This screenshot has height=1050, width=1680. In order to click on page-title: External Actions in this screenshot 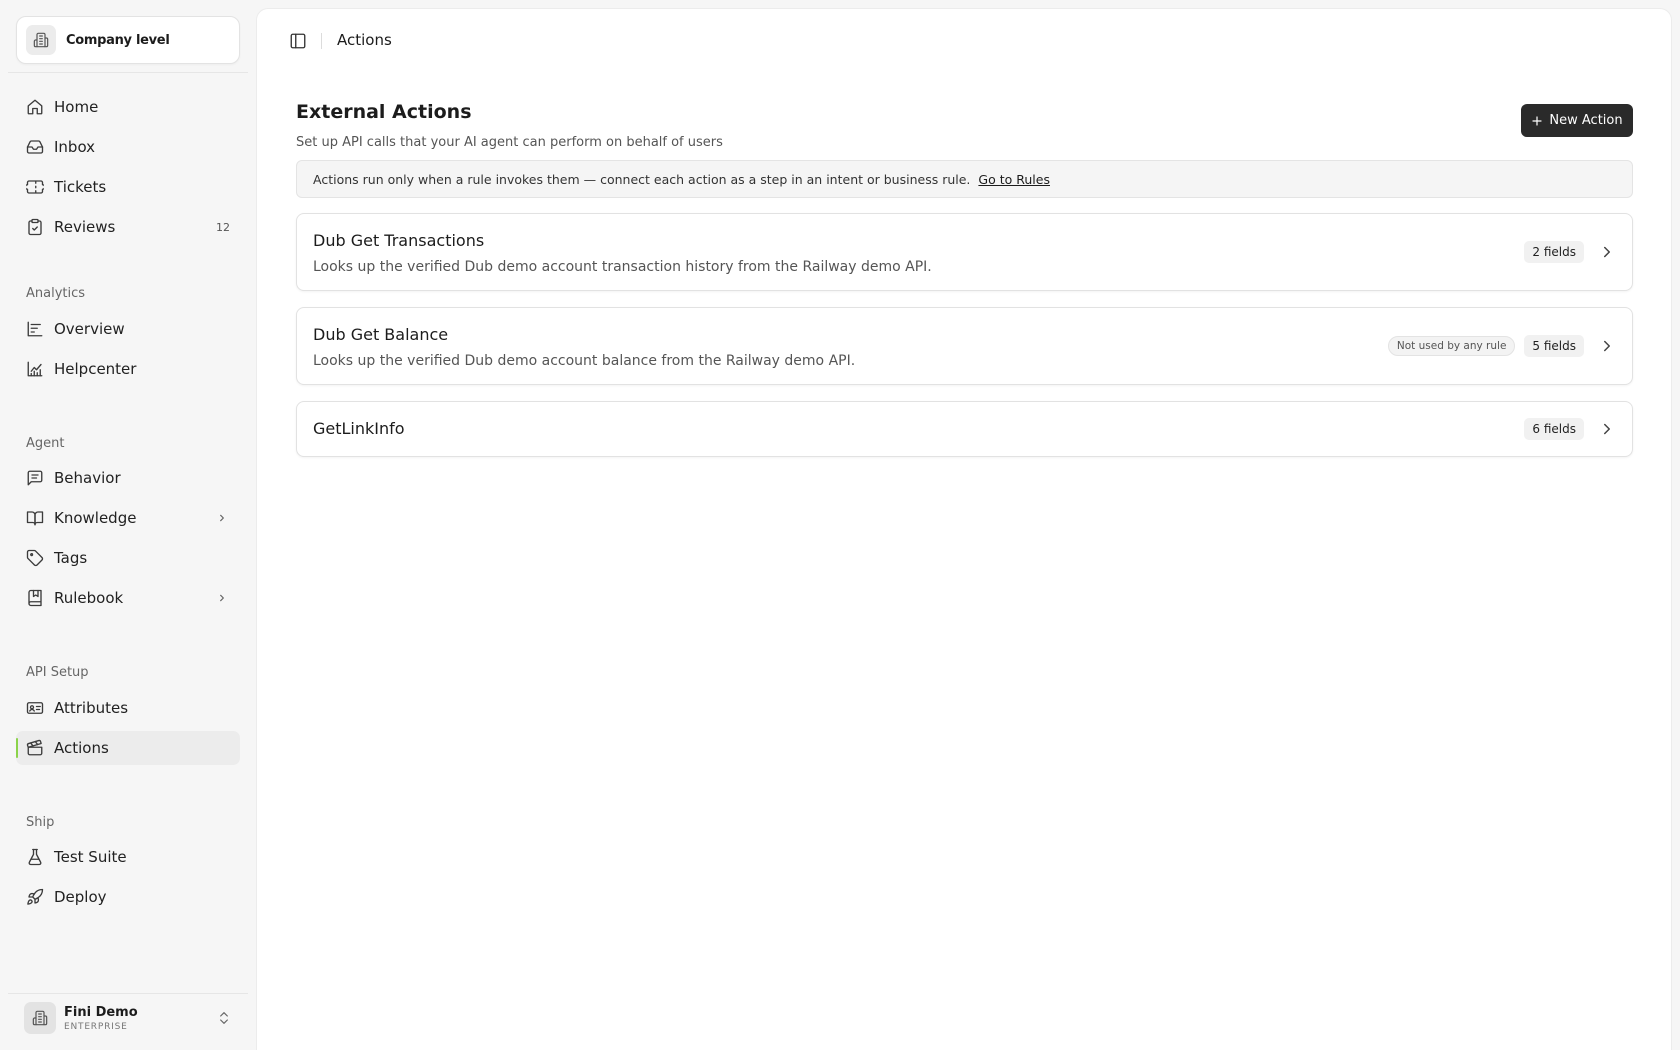, I will do `click(384, 112)`.